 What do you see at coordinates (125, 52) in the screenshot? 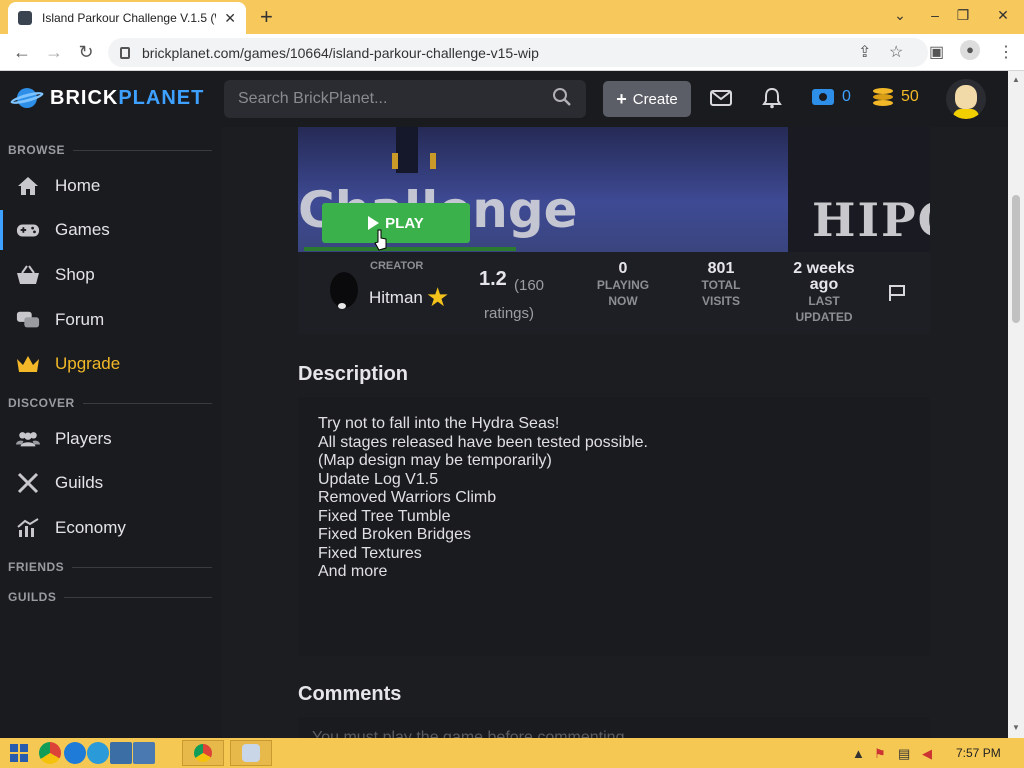
I see `lock-icon` at bounding box center [125, 52].